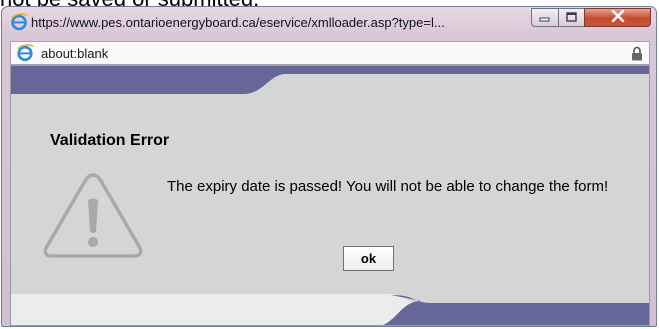  I want to click on lock-icon, so click(637, 53).